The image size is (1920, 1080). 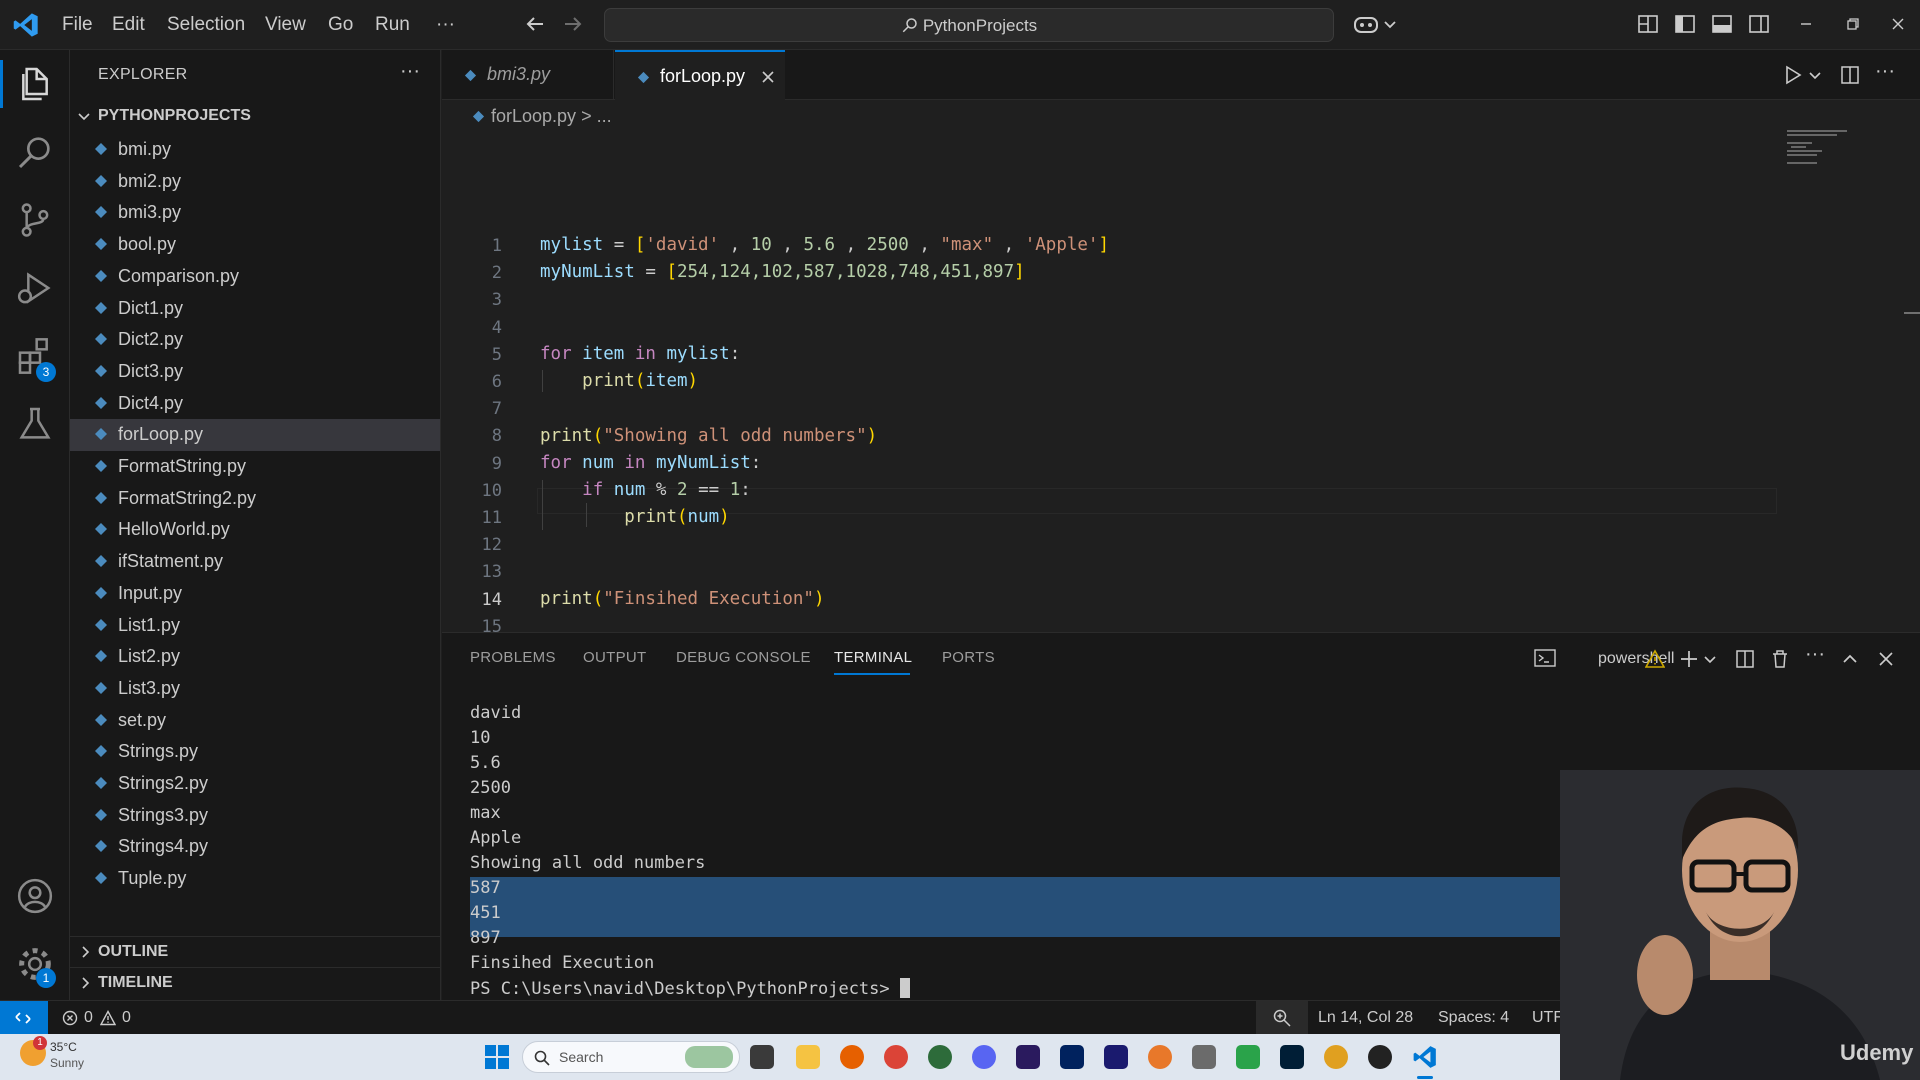 I want to click on file-explorer-icon, so click(x=808, y=1057).